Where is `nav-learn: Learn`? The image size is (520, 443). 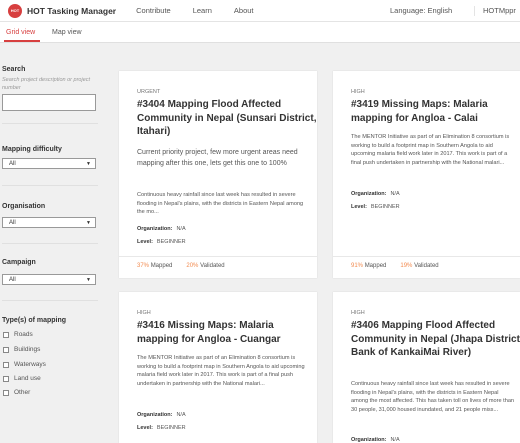 nav-learn: Learn is located at coordinates (202, 10).